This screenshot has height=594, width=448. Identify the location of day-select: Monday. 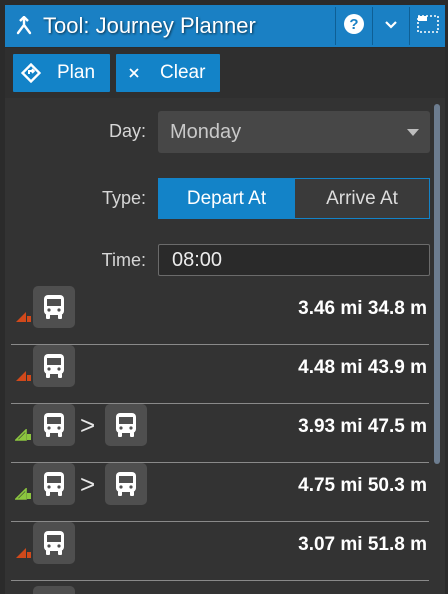
(294, 132).